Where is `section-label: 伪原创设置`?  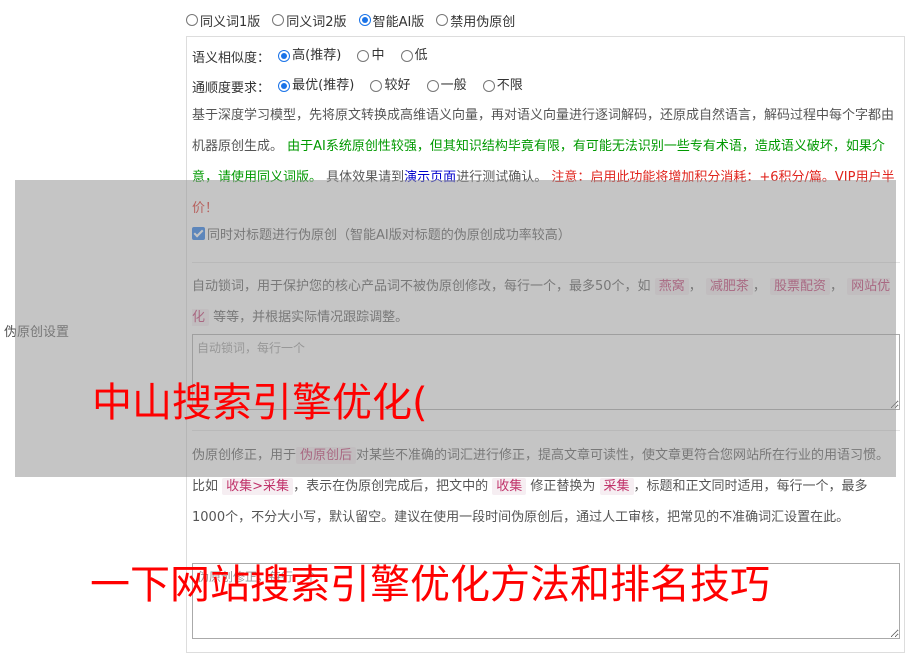 section-label: 伪原创设置 is located at coordinates (37, 332).